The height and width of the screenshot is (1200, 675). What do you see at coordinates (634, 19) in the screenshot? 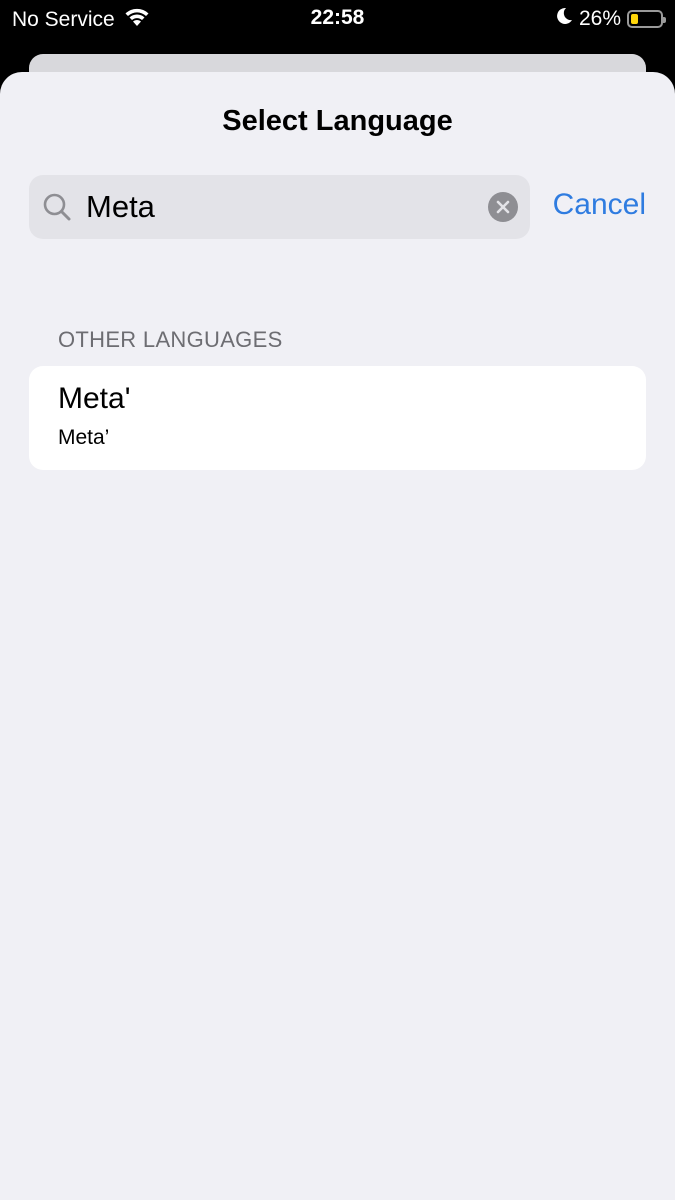
I see `battery-fill` at bounding box center [634, 19].